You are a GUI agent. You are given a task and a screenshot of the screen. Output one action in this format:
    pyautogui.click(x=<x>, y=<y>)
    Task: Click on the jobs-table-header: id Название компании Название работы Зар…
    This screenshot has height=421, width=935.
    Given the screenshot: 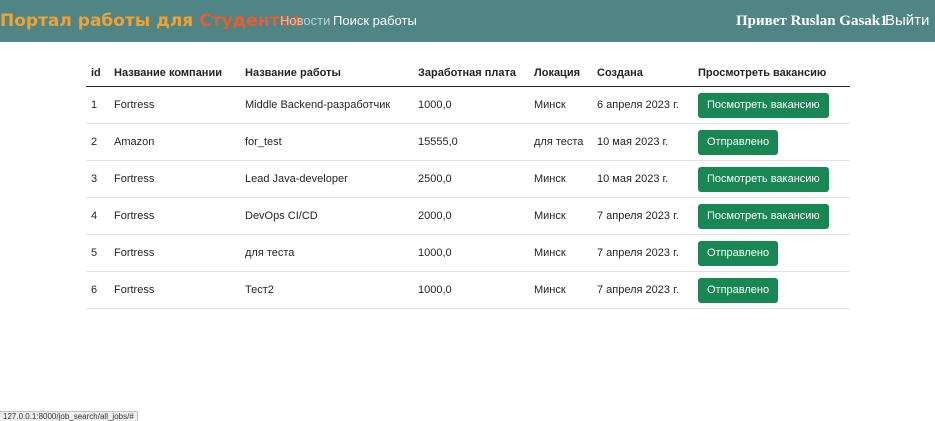 What is the action you would take?
    pyautogui.click(x=468, y=73)
    